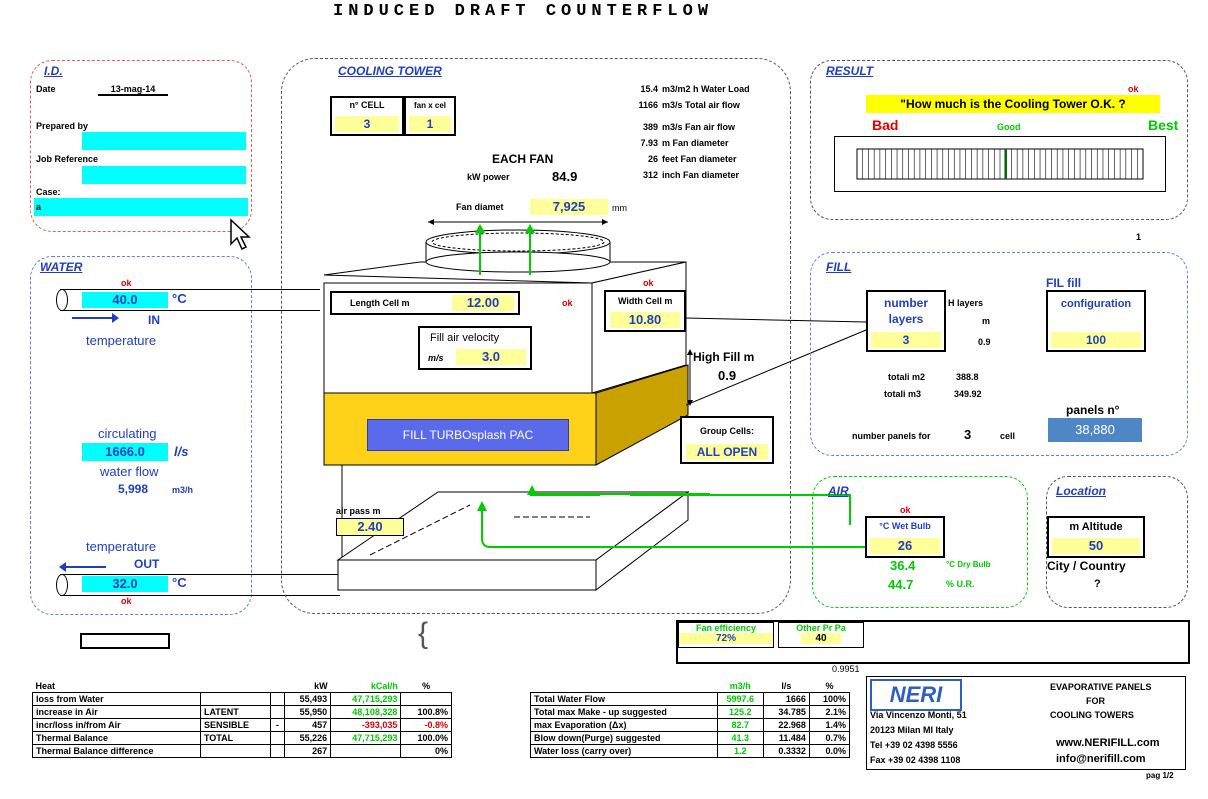 The width and height of the screenshot is (1208, 799). What do you see at coordinates (125, 452) in the screenshot?
I see `circulating-input: 1666.0` at bounding box center [125, 452].